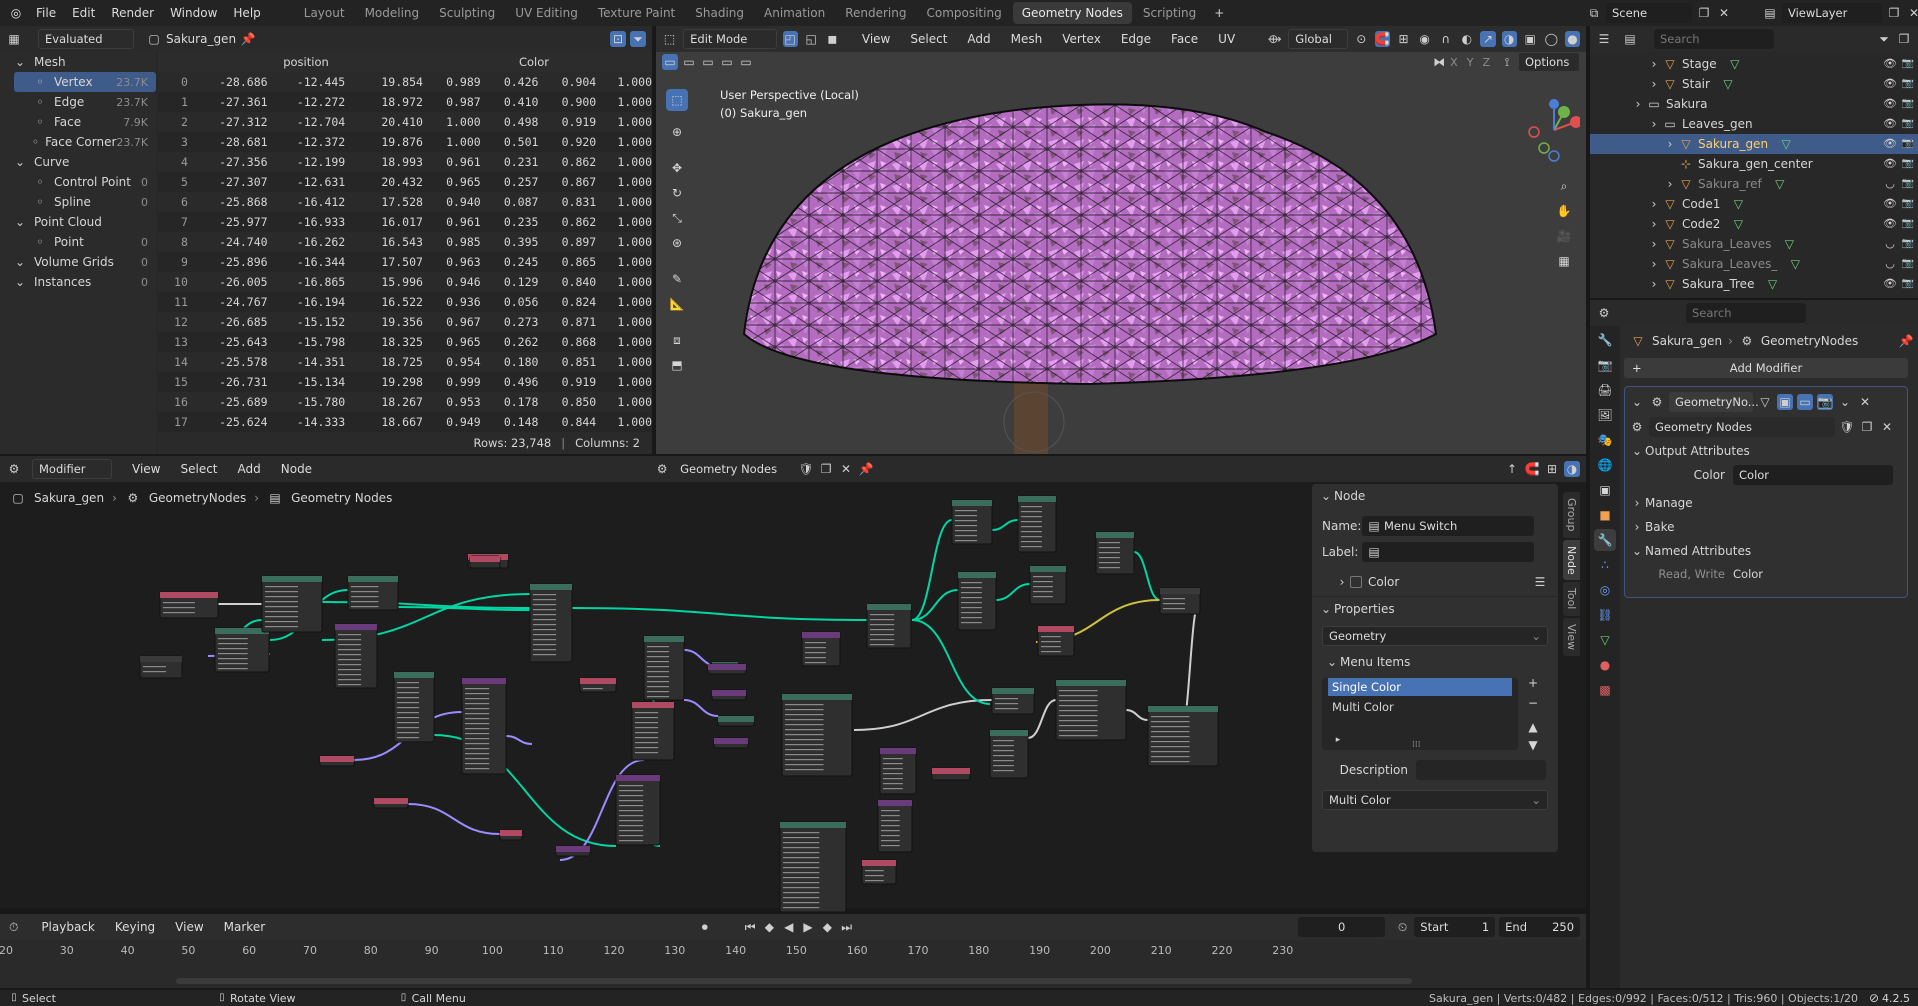  Describe the element at coordinates (1605, 665) in the screenshot. I see `material-tab-icon: ●` at that location.